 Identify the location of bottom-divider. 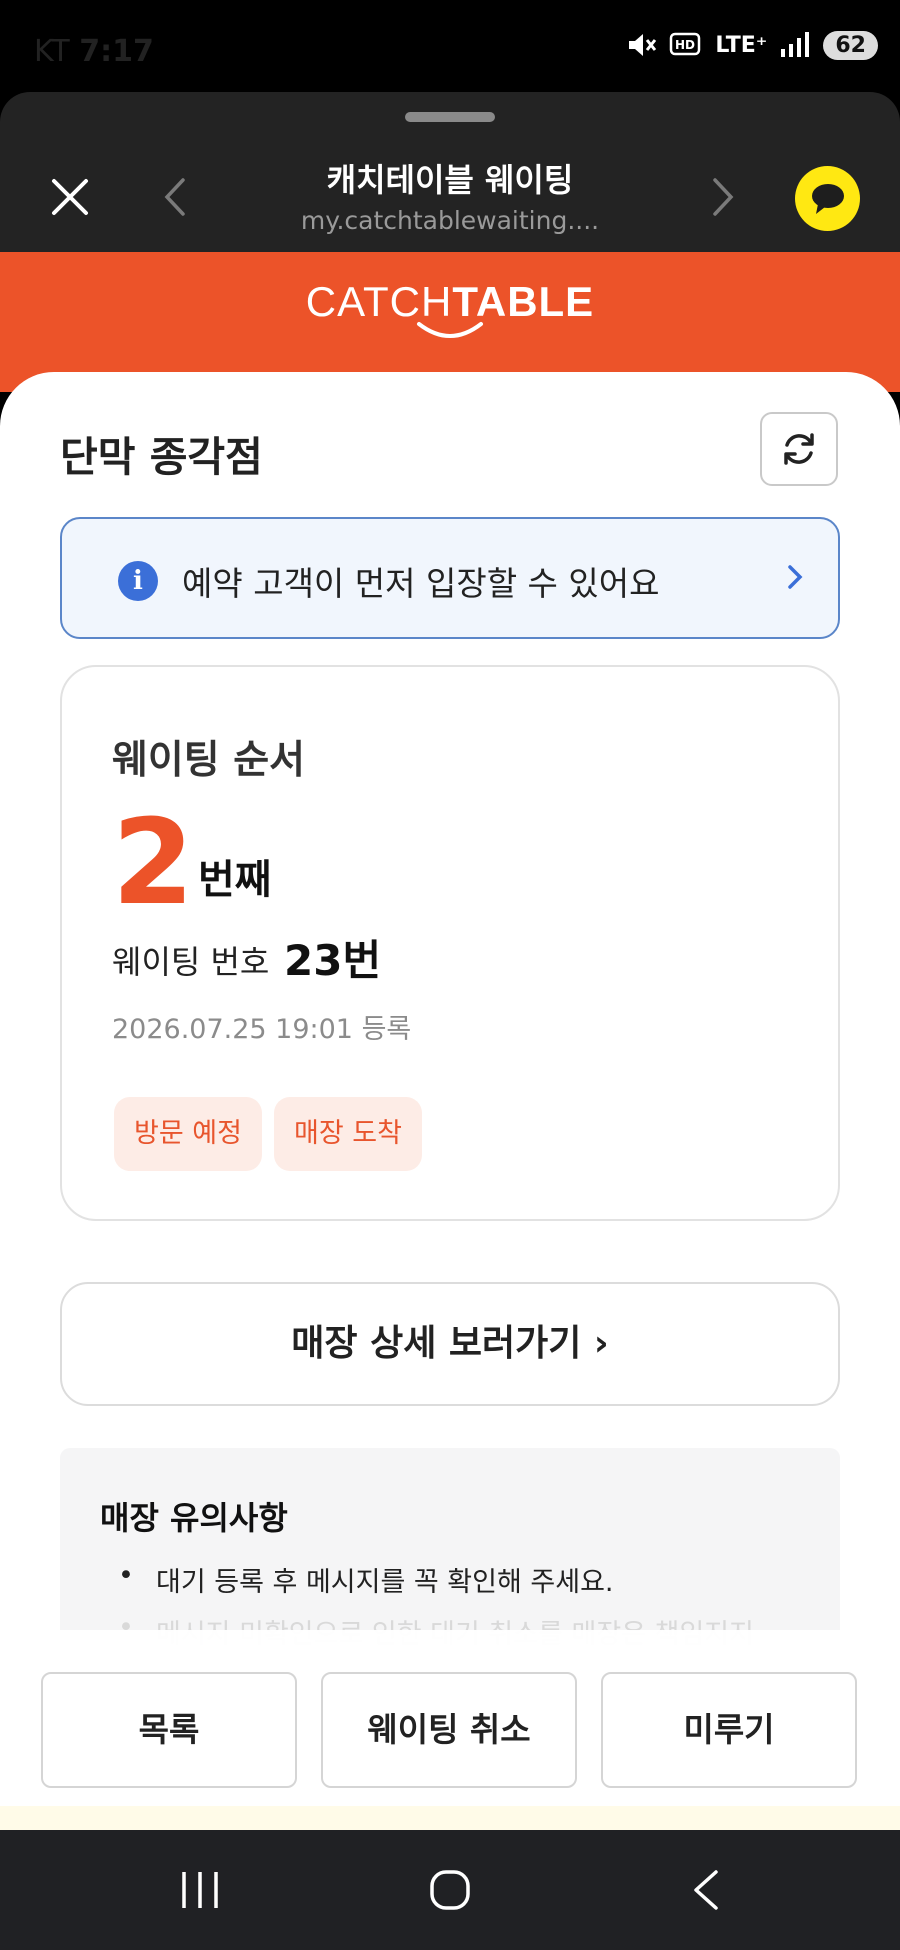
(450, 1818).